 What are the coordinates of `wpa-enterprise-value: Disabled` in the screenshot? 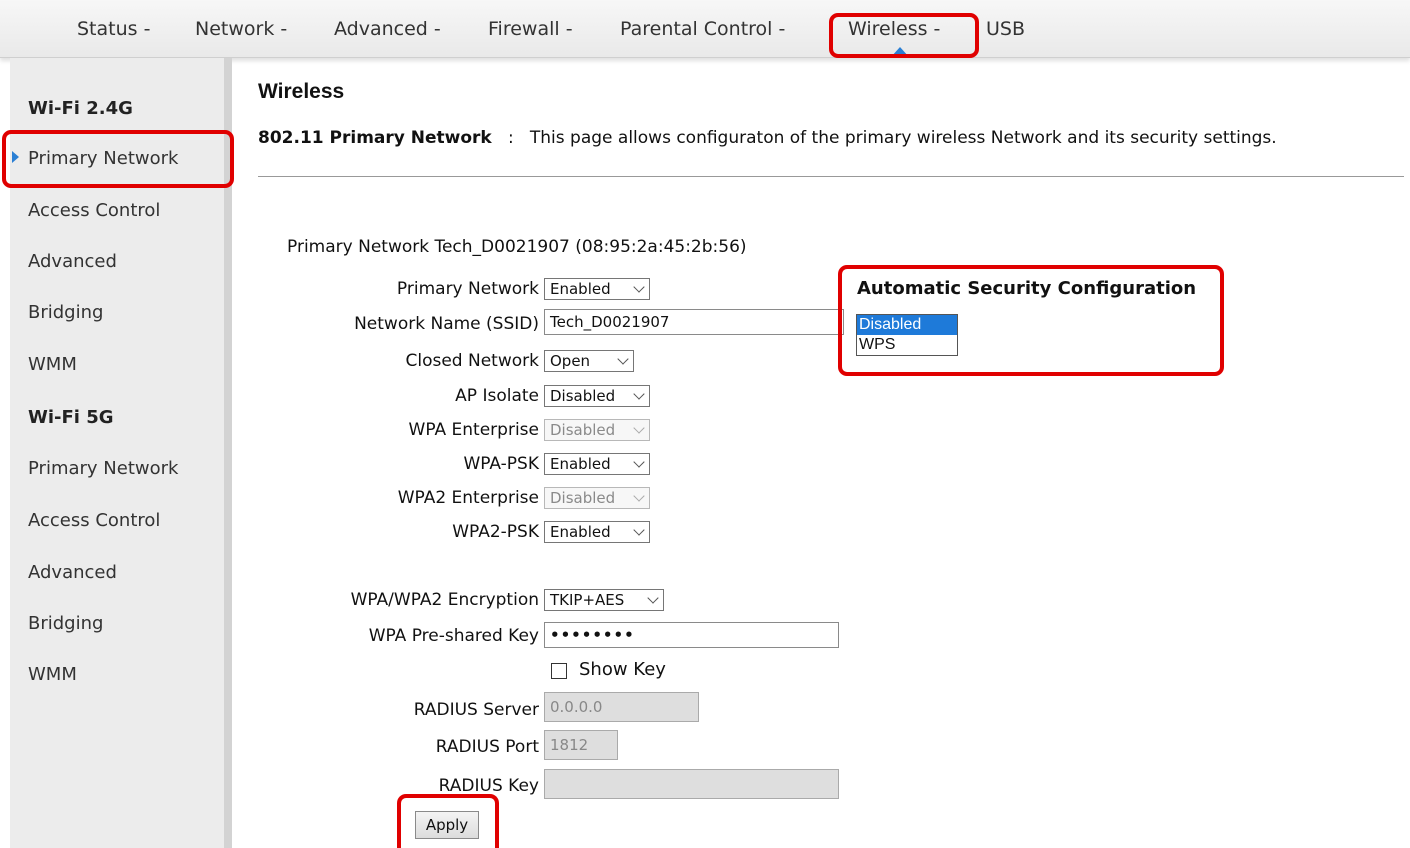 It's located at (583, 430).